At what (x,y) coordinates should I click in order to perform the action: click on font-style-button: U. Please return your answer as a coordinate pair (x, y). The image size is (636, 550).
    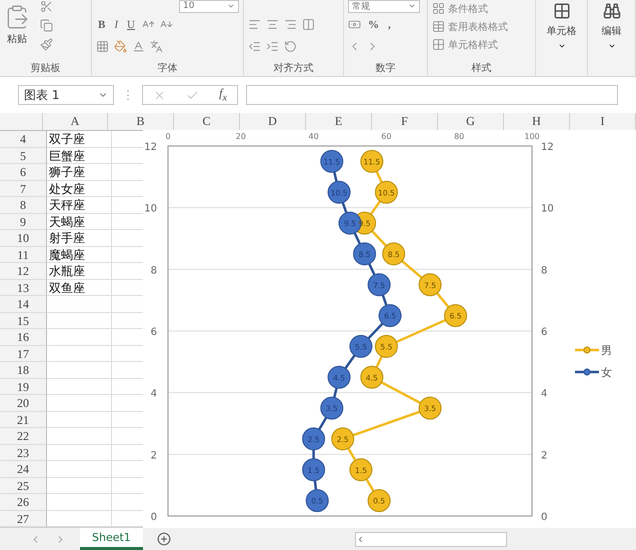
    Looking at the image, I should click on (131, 24).